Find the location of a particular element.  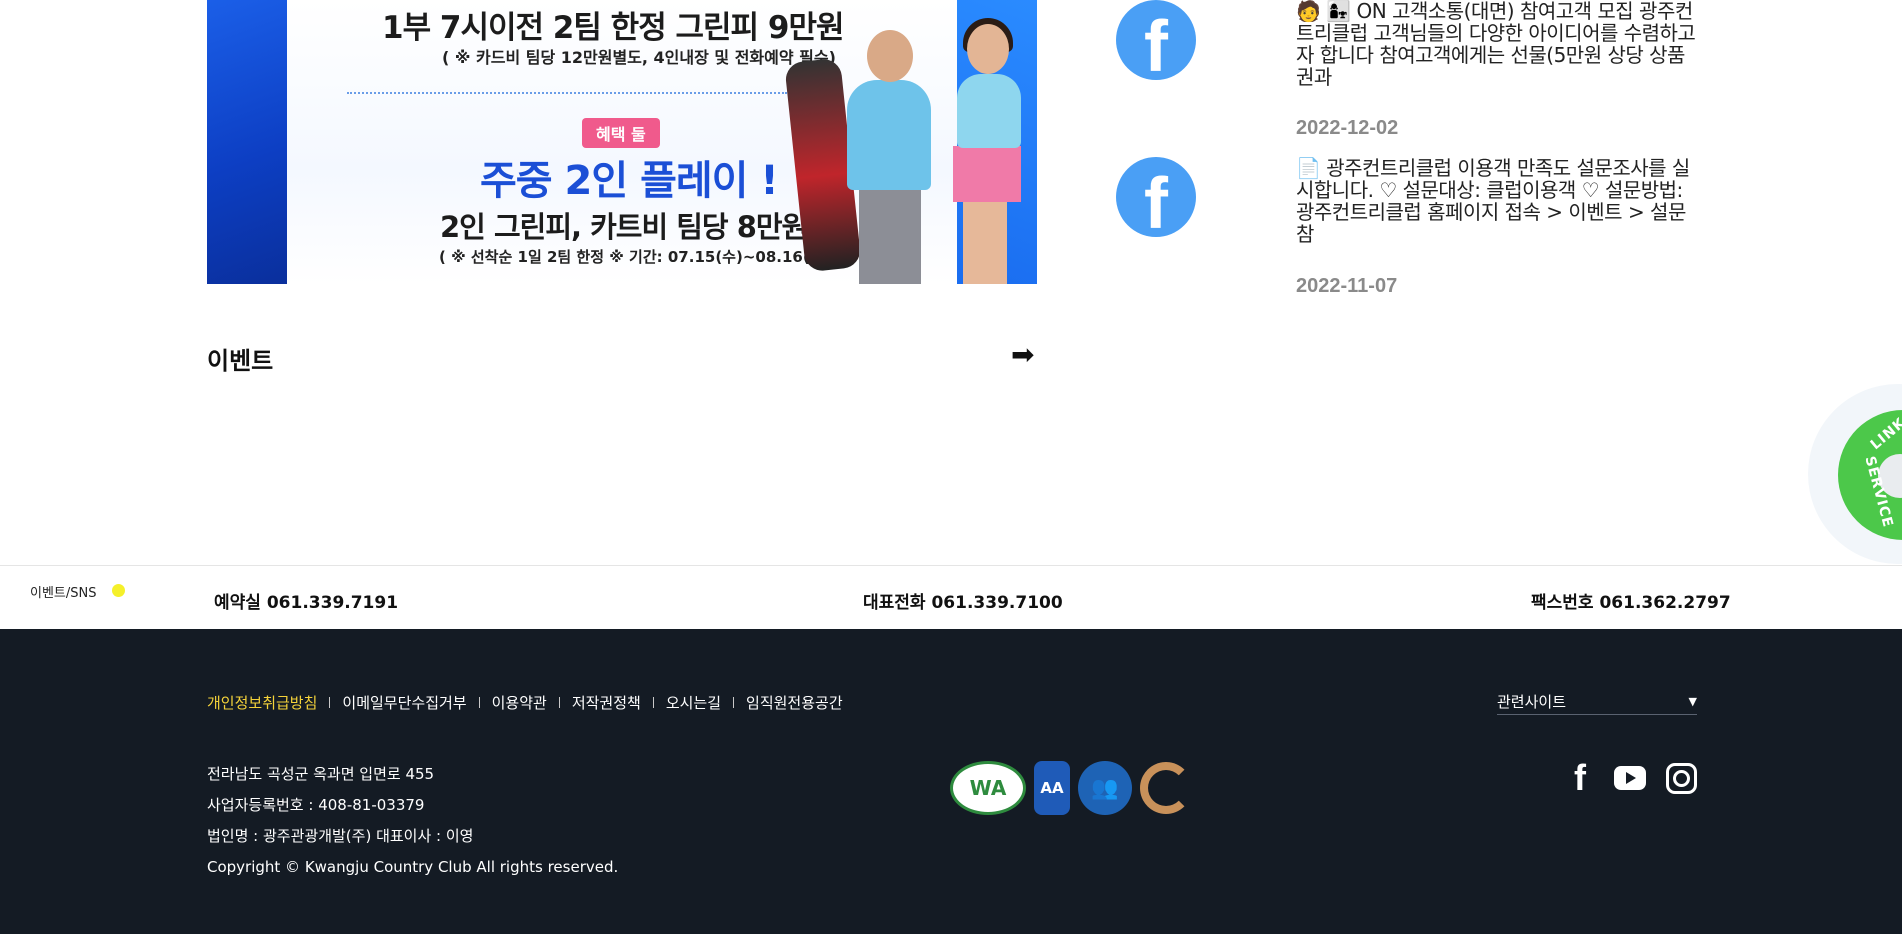

instagram-icon is located at coordinates (1681, 778).